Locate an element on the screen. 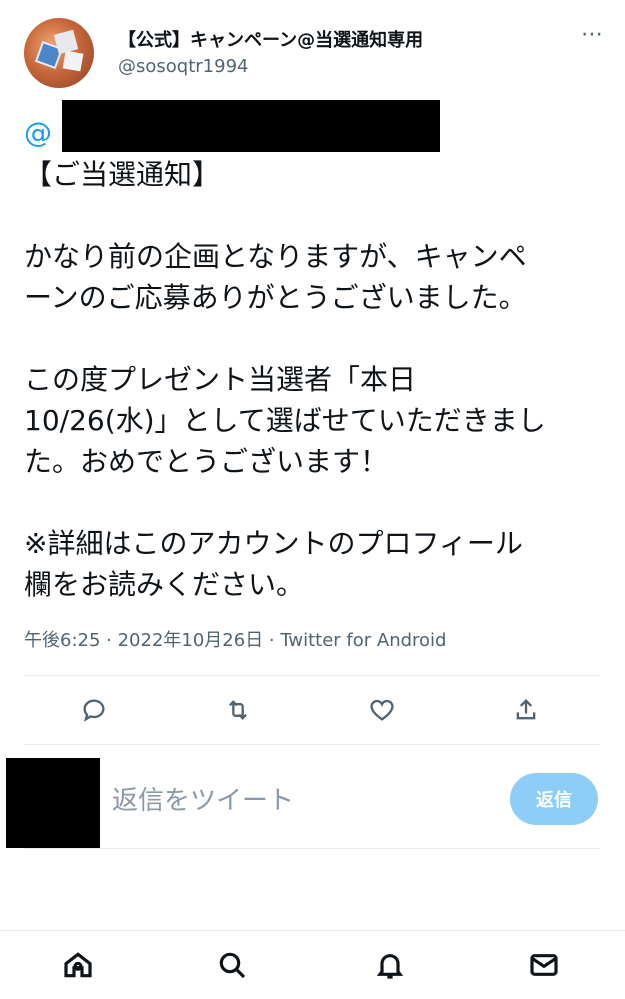 This screenshot has height=999, width=625. bottom-navigation is located at coordinates (312, 964).